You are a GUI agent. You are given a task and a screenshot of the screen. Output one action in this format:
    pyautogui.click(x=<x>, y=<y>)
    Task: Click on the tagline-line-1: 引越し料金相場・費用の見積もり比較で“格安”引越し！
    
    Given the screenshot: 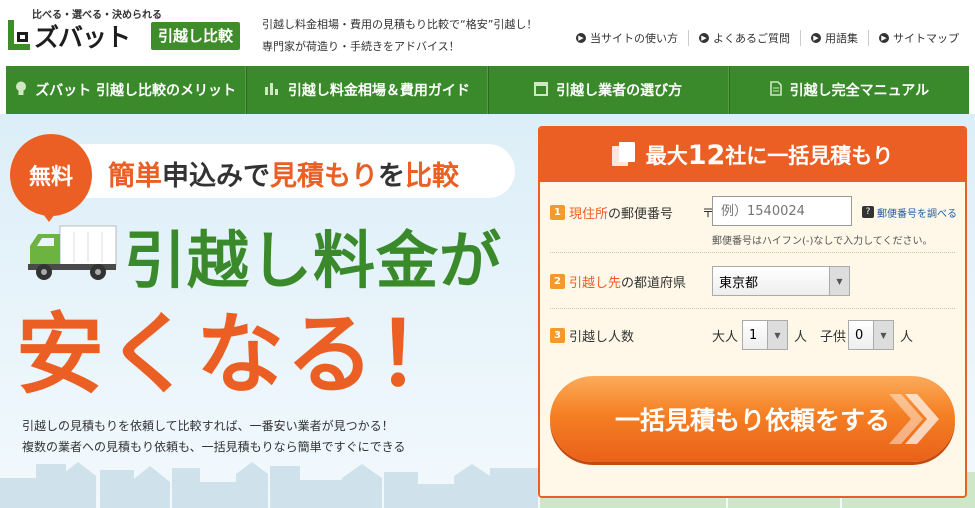 What is the action you would take?
    pyautogui.click(x=400, y=24)
    